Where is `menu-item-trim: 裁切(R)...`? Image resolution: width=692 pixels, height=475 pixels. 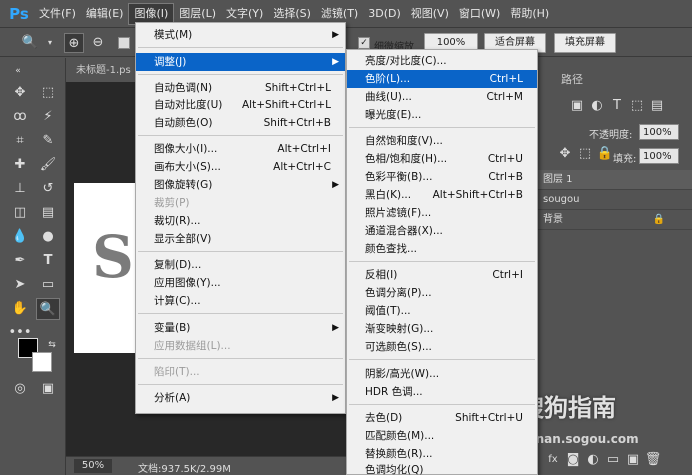 menu-item-trim: 裁切(R)... is located at coordinates (240, 221).